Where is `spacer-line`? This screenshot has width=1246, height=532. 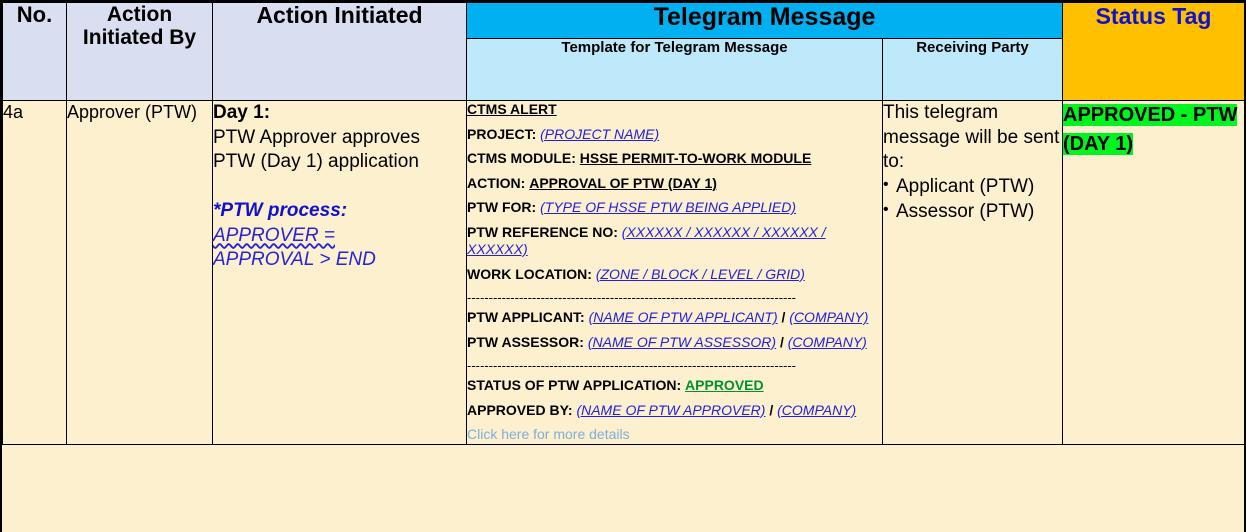
spacer-line is located at coordinates (339, 187).